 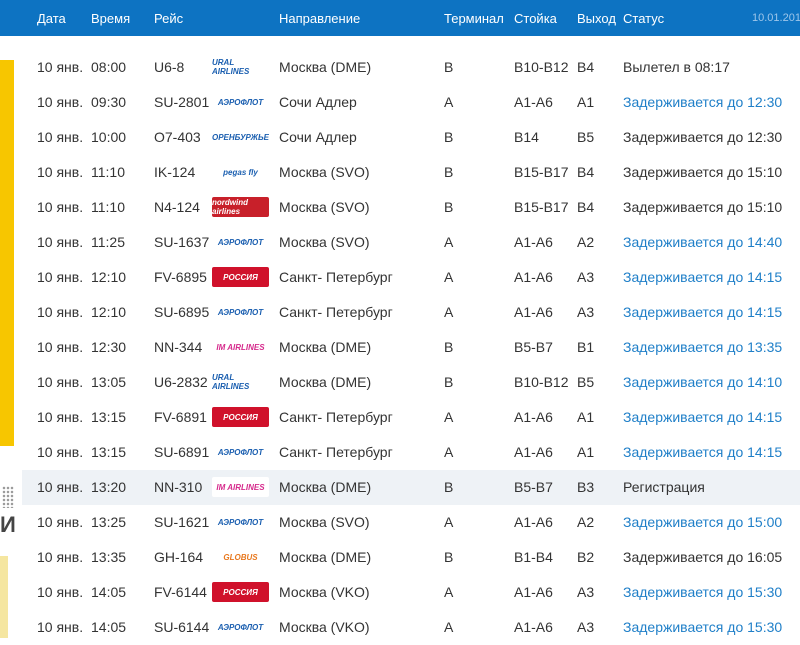 I want to click on side-banner: И, so click(x=11, y=337).